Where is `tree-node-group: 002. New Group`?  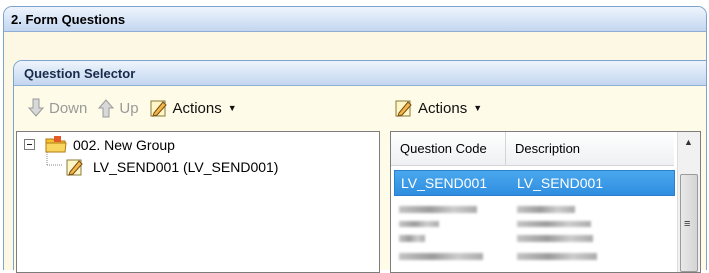 tree-node-group: 002. New Group is located at coordinates (99, 145).